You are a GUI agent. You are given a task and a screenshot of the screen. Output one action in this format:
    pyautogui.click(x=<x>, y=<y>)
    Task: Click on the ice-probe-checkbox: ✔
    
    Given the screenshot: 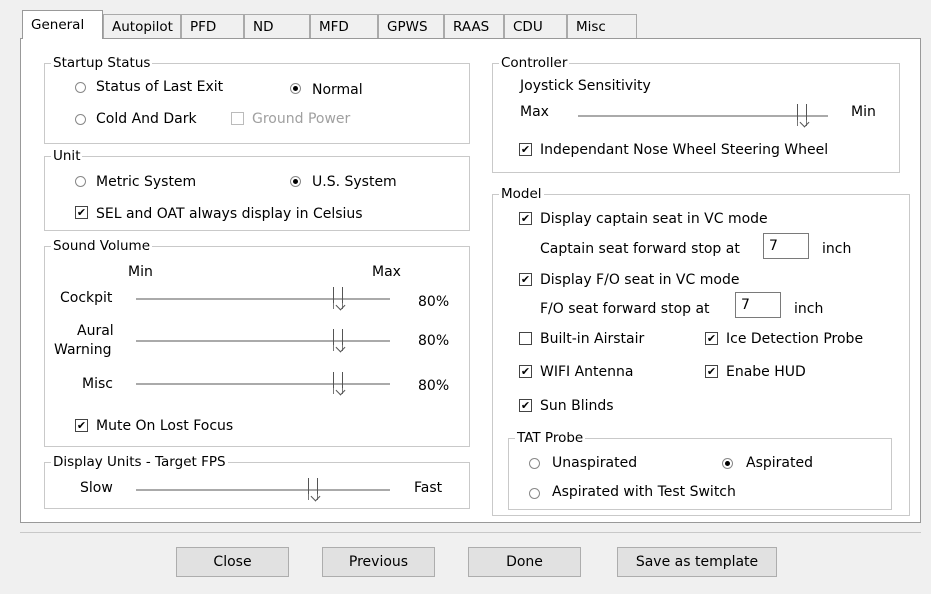 What is the action you would take?
    pyautogui.click(x=711, y=338)
    